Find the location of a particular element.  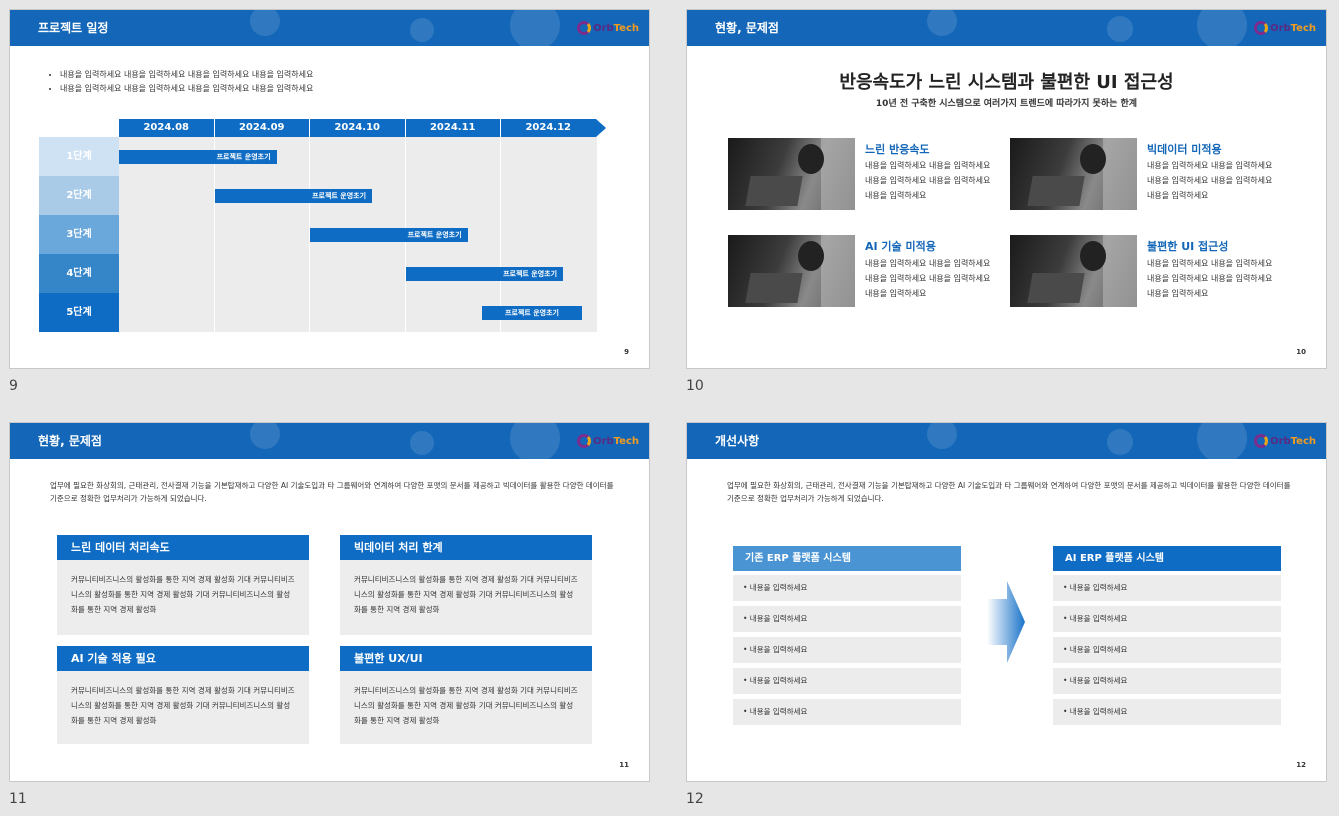

page-number: 11 is located at coordinates (624, 765).